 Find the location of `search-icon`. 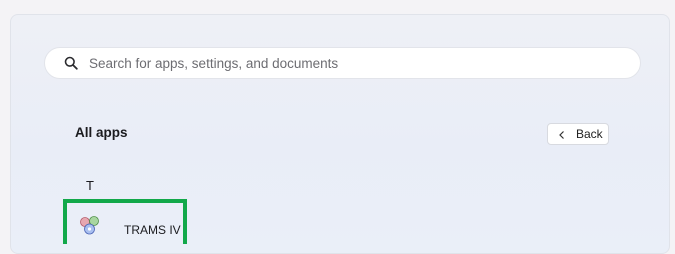

search-icon is located at coordinates (71, 63).